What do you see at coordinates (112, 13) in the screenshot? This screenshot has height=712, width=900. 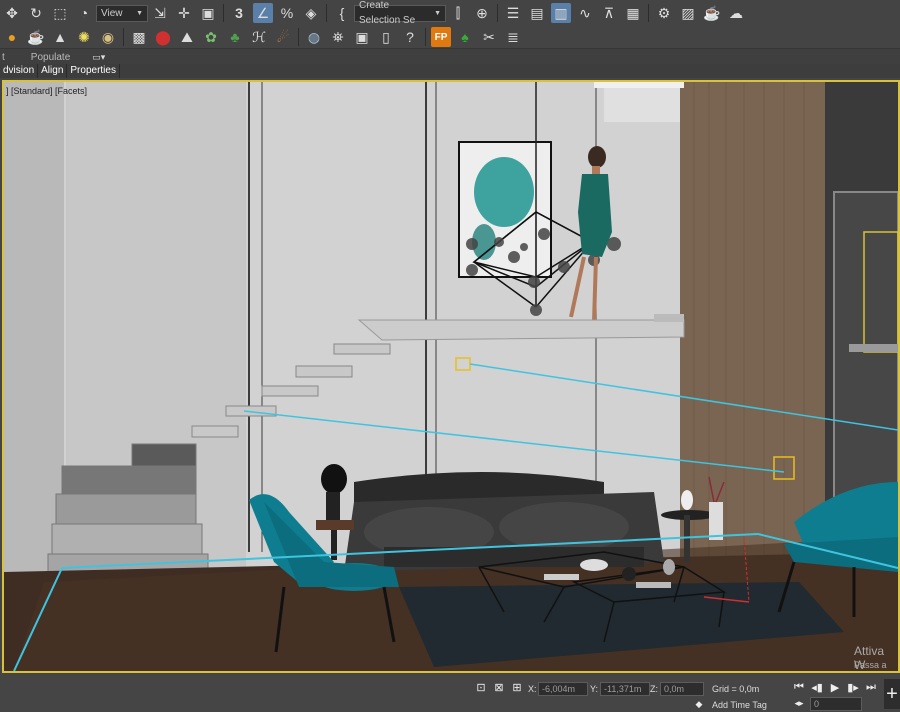 I see `view-dropdown-label: View` at bounding box center [112, 13].